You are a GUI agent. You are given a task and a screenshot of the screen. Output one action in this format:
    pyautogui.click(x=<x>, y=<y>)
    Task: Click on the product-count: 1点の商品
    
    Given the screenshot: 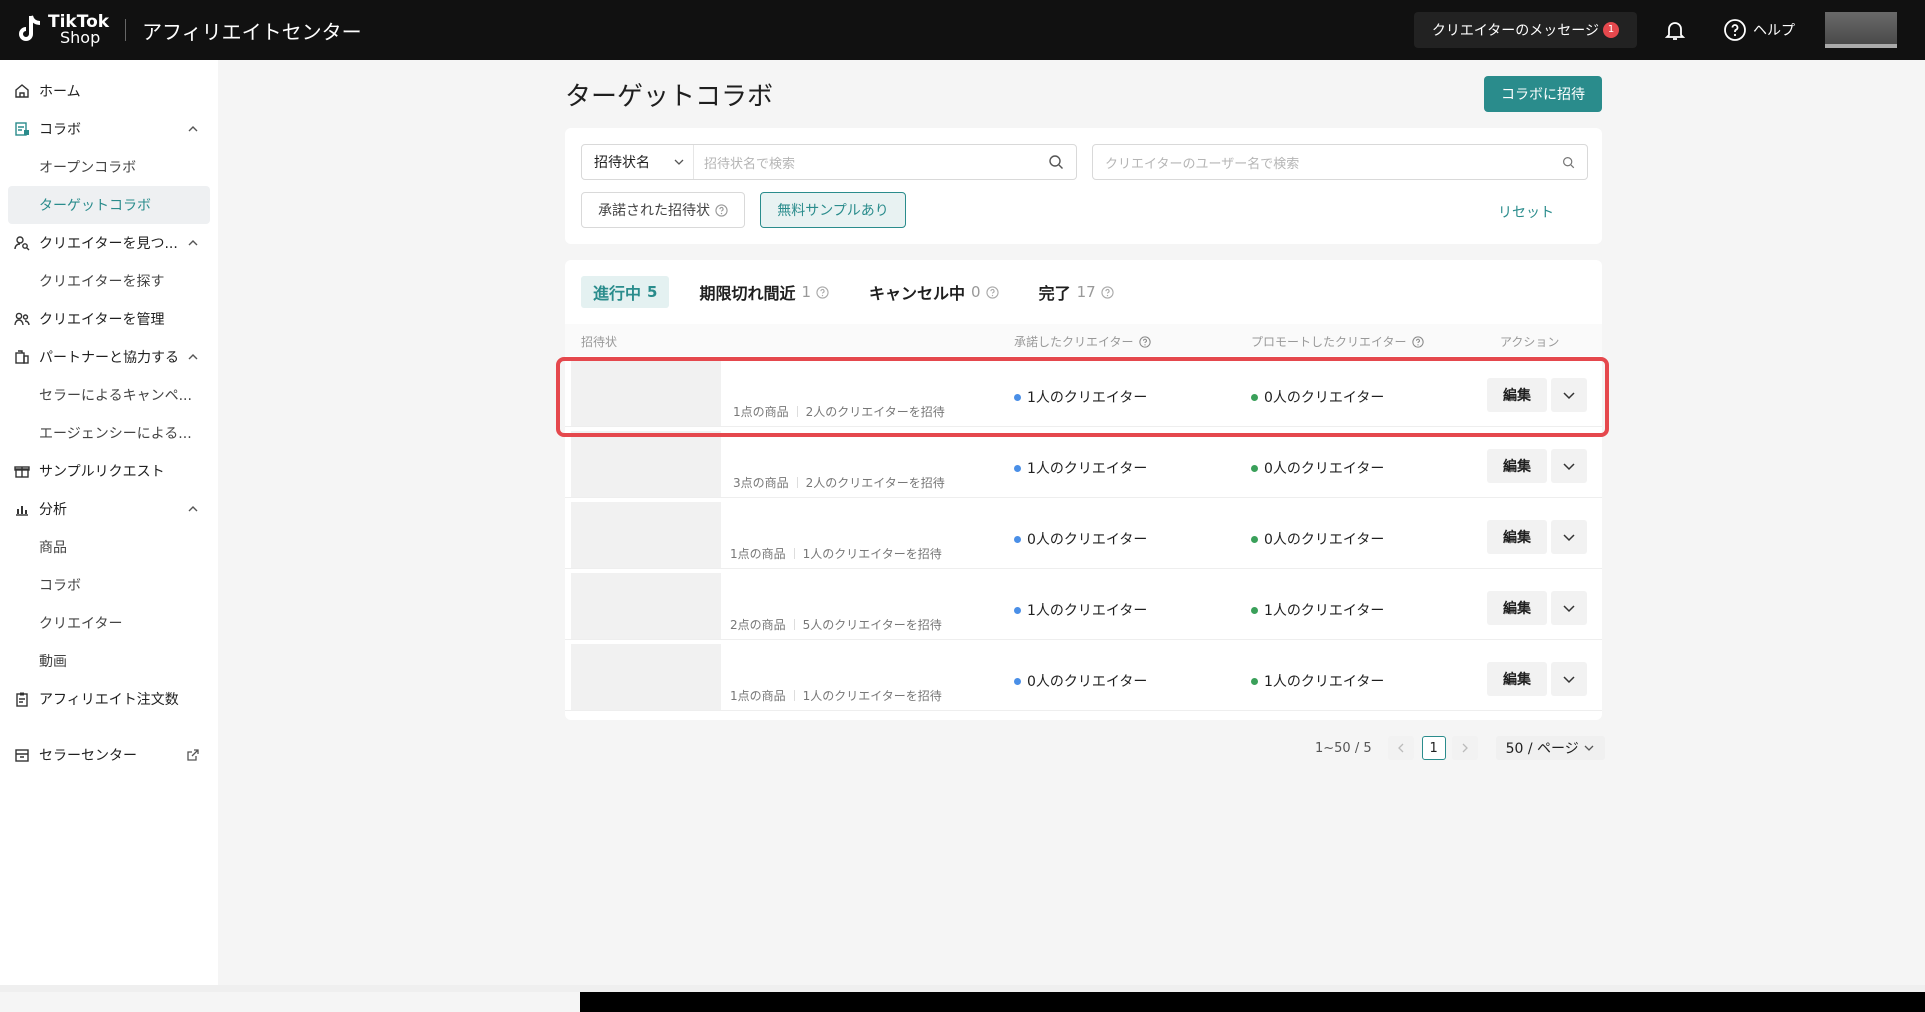 What is the action you would take?
    pyautogui.click(x=761, y=412)
    